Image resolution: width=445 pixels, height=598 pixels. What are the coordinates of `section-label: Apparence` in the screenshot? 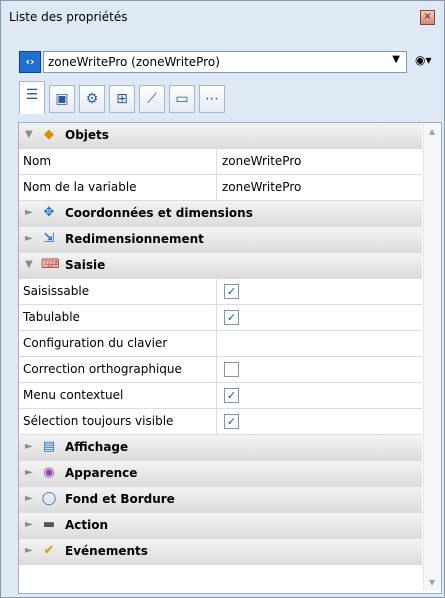 It's located at (101, 473).